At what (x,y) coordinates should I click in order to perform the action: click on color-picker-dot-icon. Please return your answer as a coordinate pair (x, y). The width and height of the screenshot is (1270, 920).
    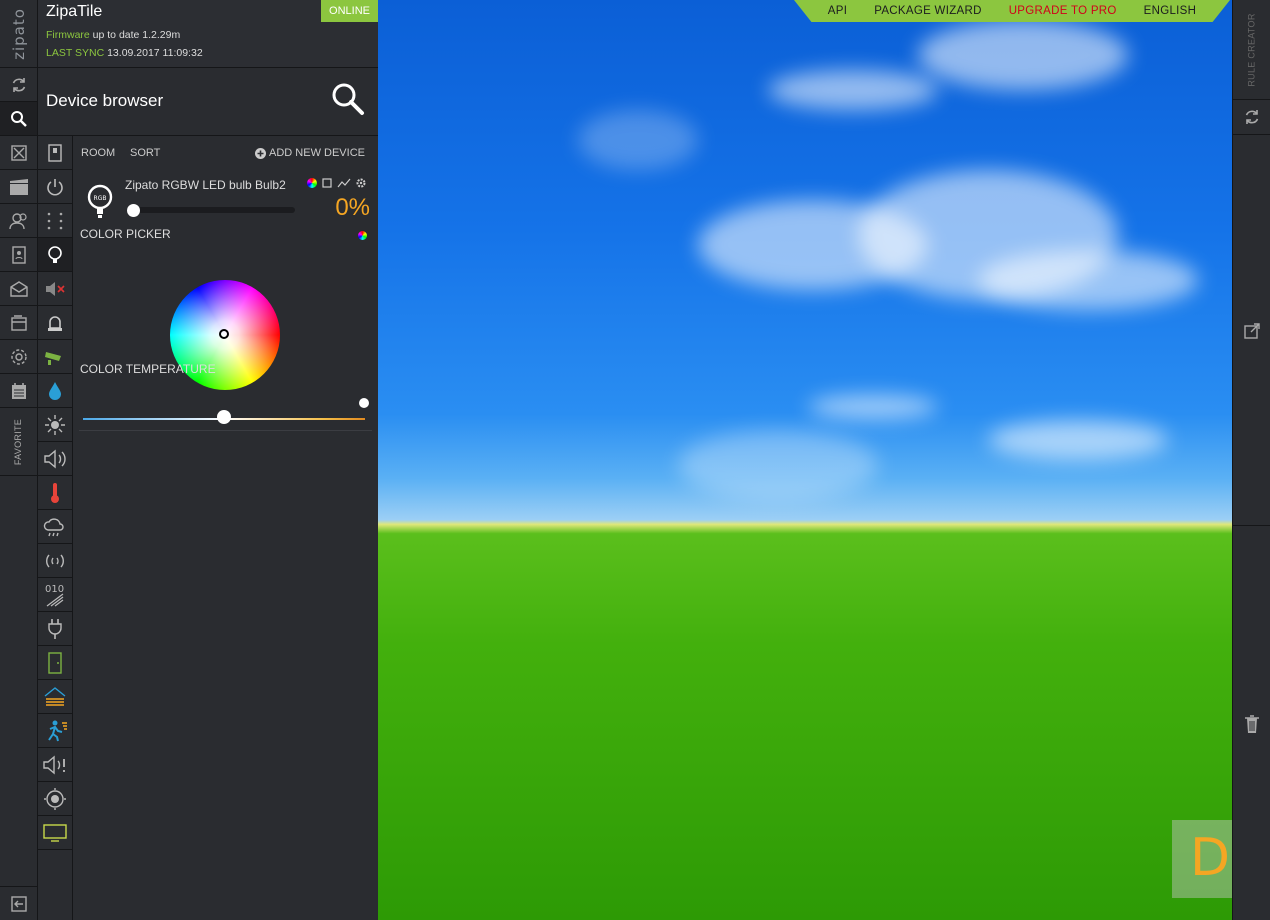
    Looking at the image, I should click on (362, 235).